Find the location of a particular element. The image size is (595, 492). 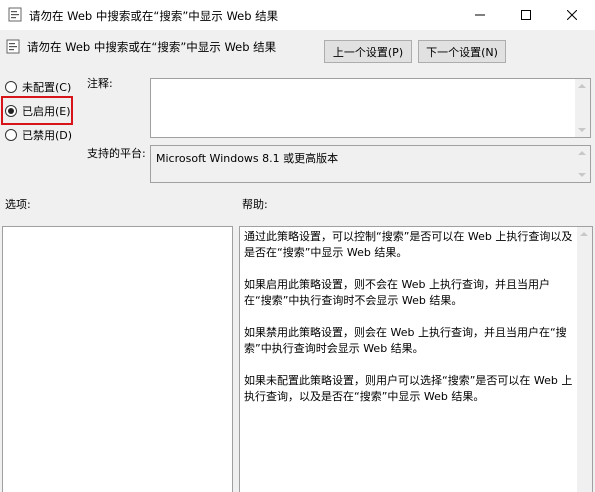

previous-setting-button: 上一个设置(P) is located at coordinates (368, 51).